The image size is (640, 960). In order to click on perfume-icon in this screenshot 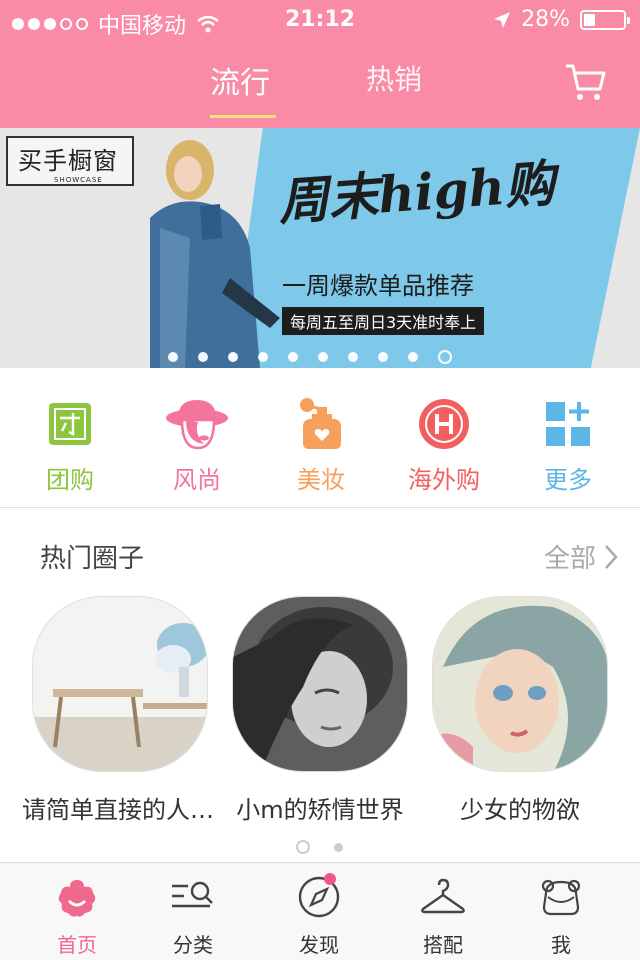, I will do `click(320, 423)`.